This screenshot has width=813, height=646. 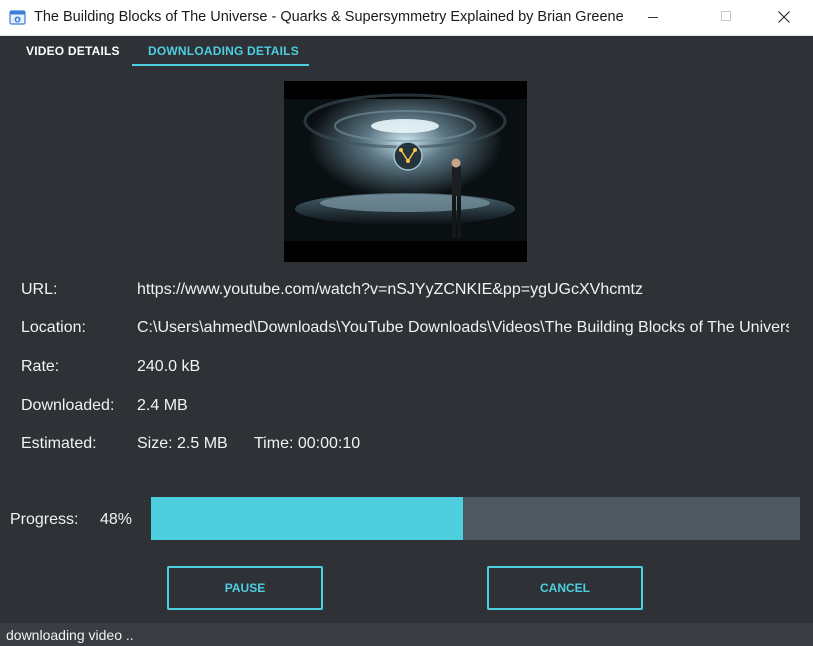 I want to click on estimated-size: Size: 2.5 MB, so click(x=182, y=443).